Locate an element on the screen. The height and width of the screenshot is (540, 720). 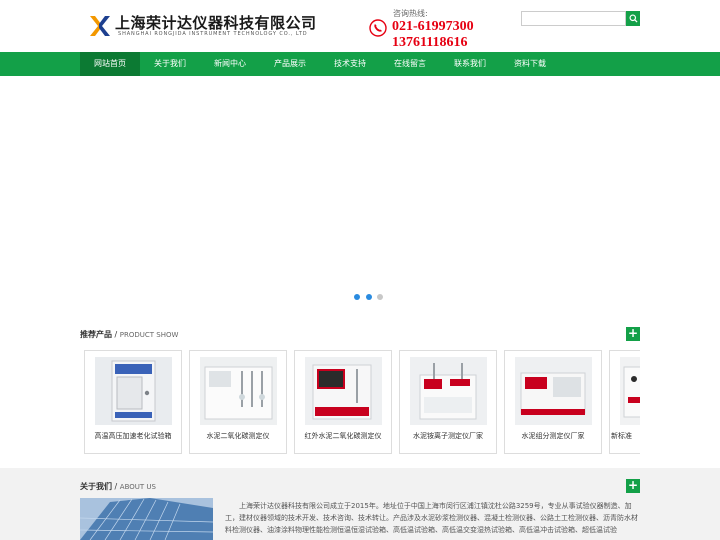
product-photo-chamber is located at coordinates (133, 391).